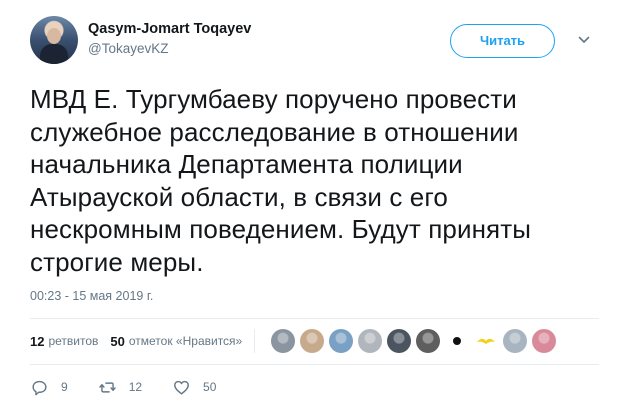 Image resolution: width=619 pixels, height=410 pixels. Describe the element at coordinates (37, 341) in the screenshot. I see `retweets-count: 12` at that location.